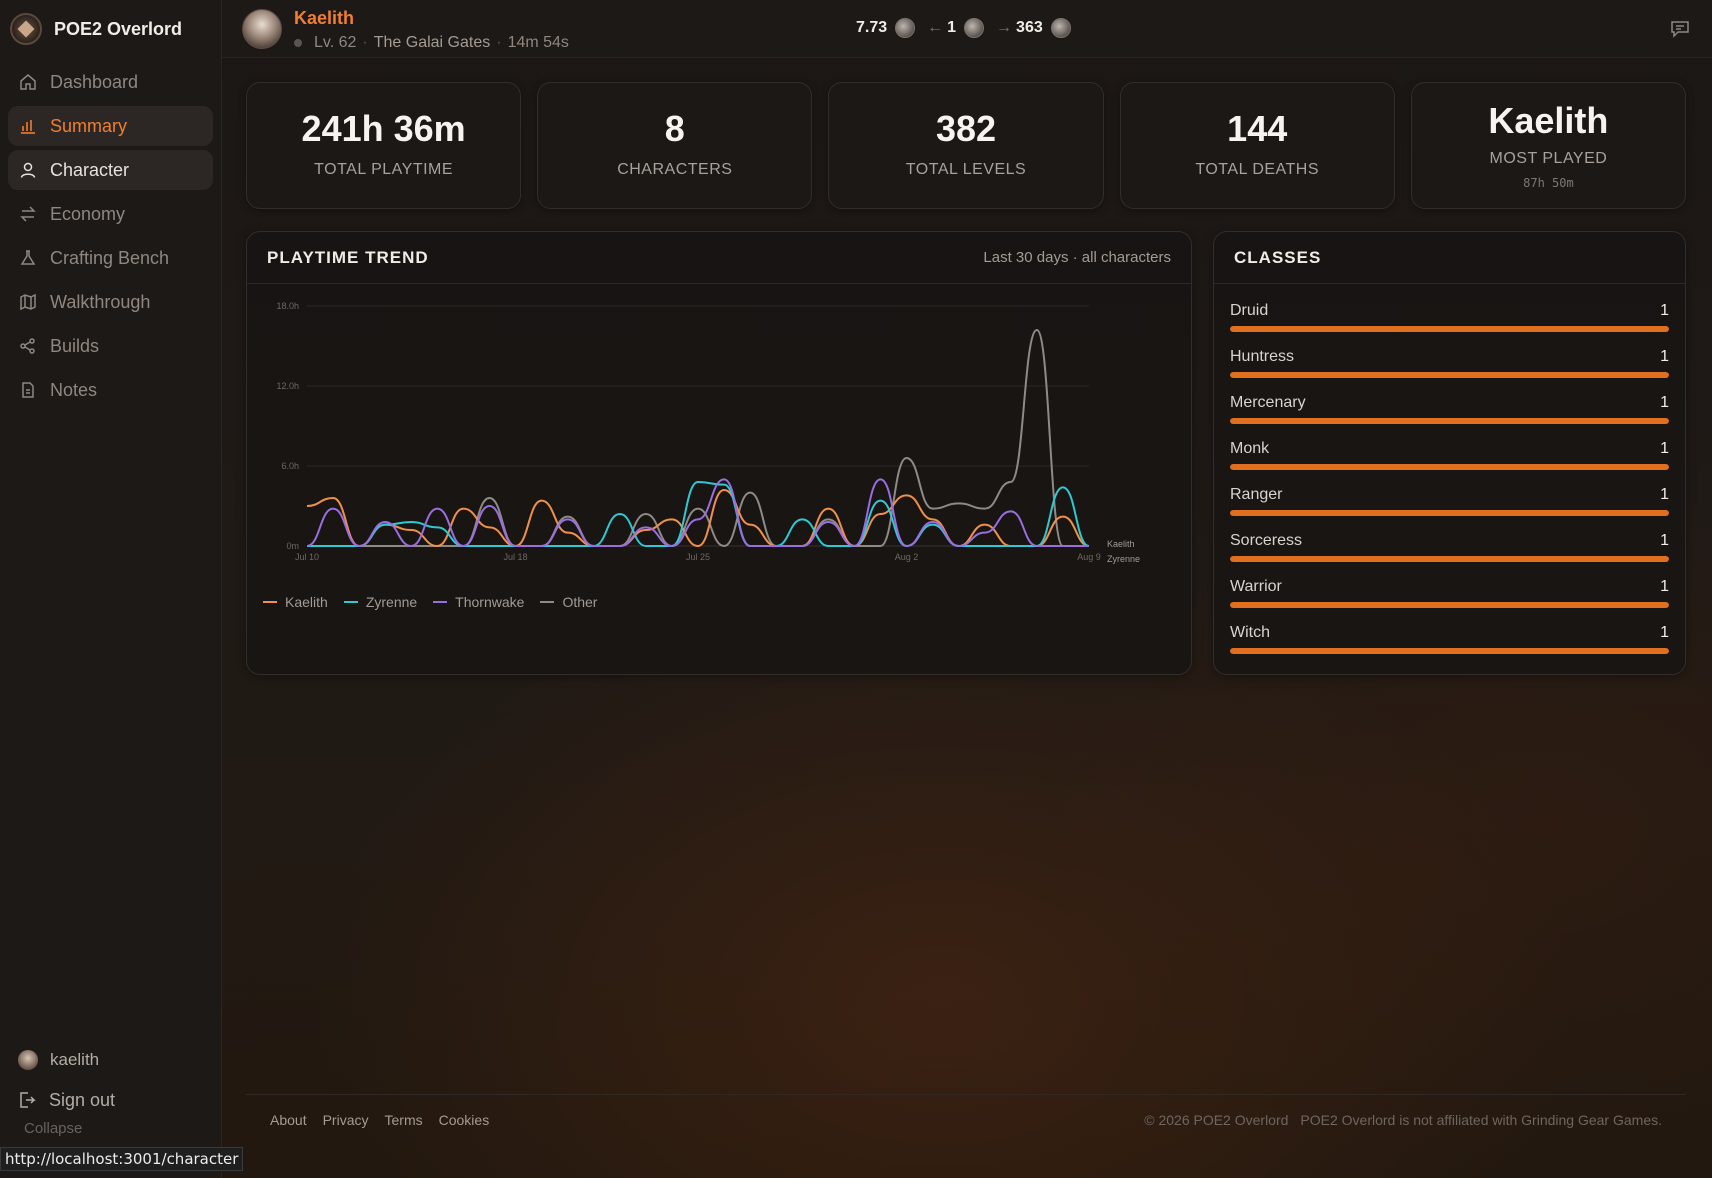 This screenshot has width=1712, height=1178. I want to click on sign-out-button: Sign out, so click(111, 1100).